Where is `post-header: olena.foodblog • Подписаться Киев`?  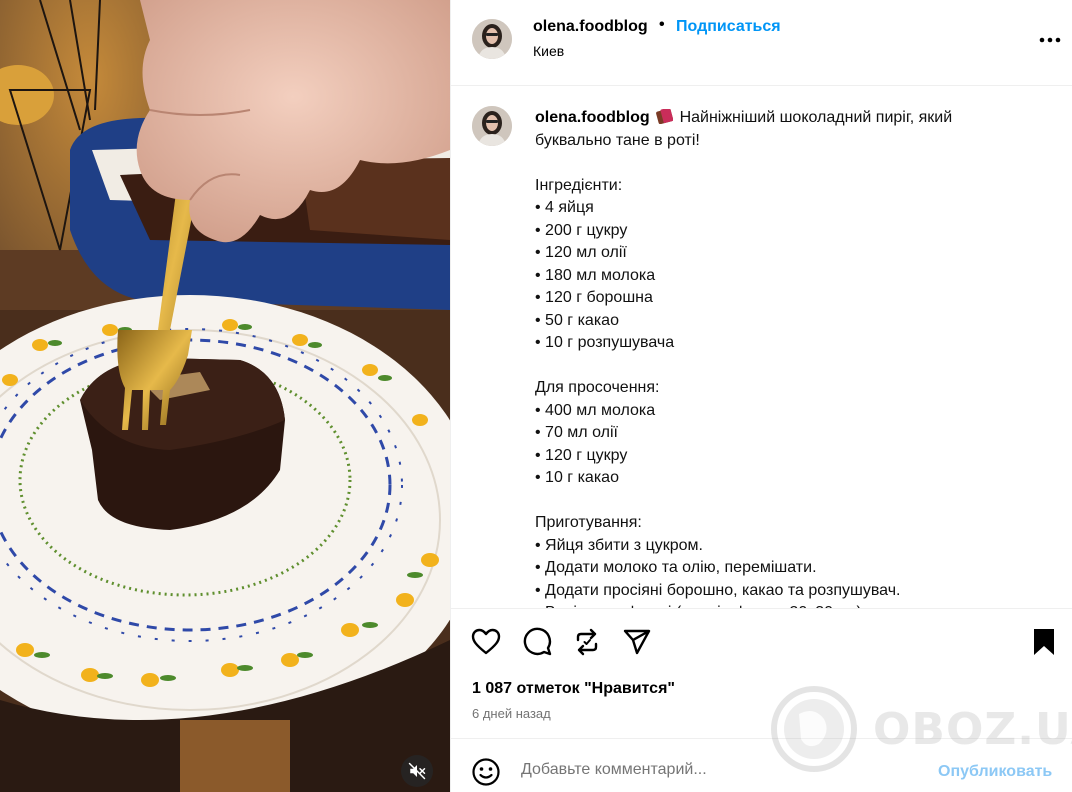 post-header: olena.foodblog • Подписаться Киев is located at coordinates (761, 43).